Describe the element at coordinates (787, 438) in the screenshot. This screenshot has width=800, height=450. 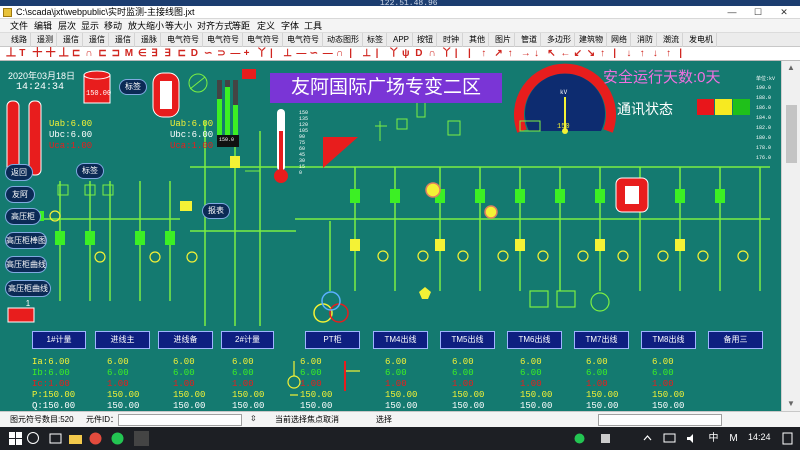
I see `notification-icon` at that location.